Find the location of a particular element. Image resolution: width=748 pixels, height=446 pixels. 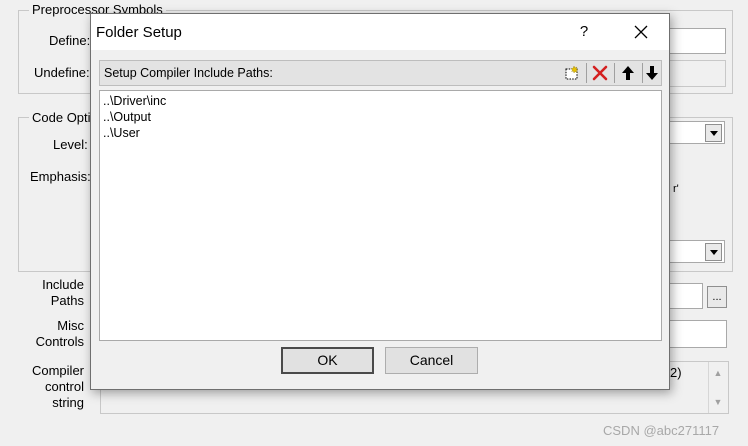

compiler-string-scrollbar: ▲ ▼ is located at coordinates (717, 387).